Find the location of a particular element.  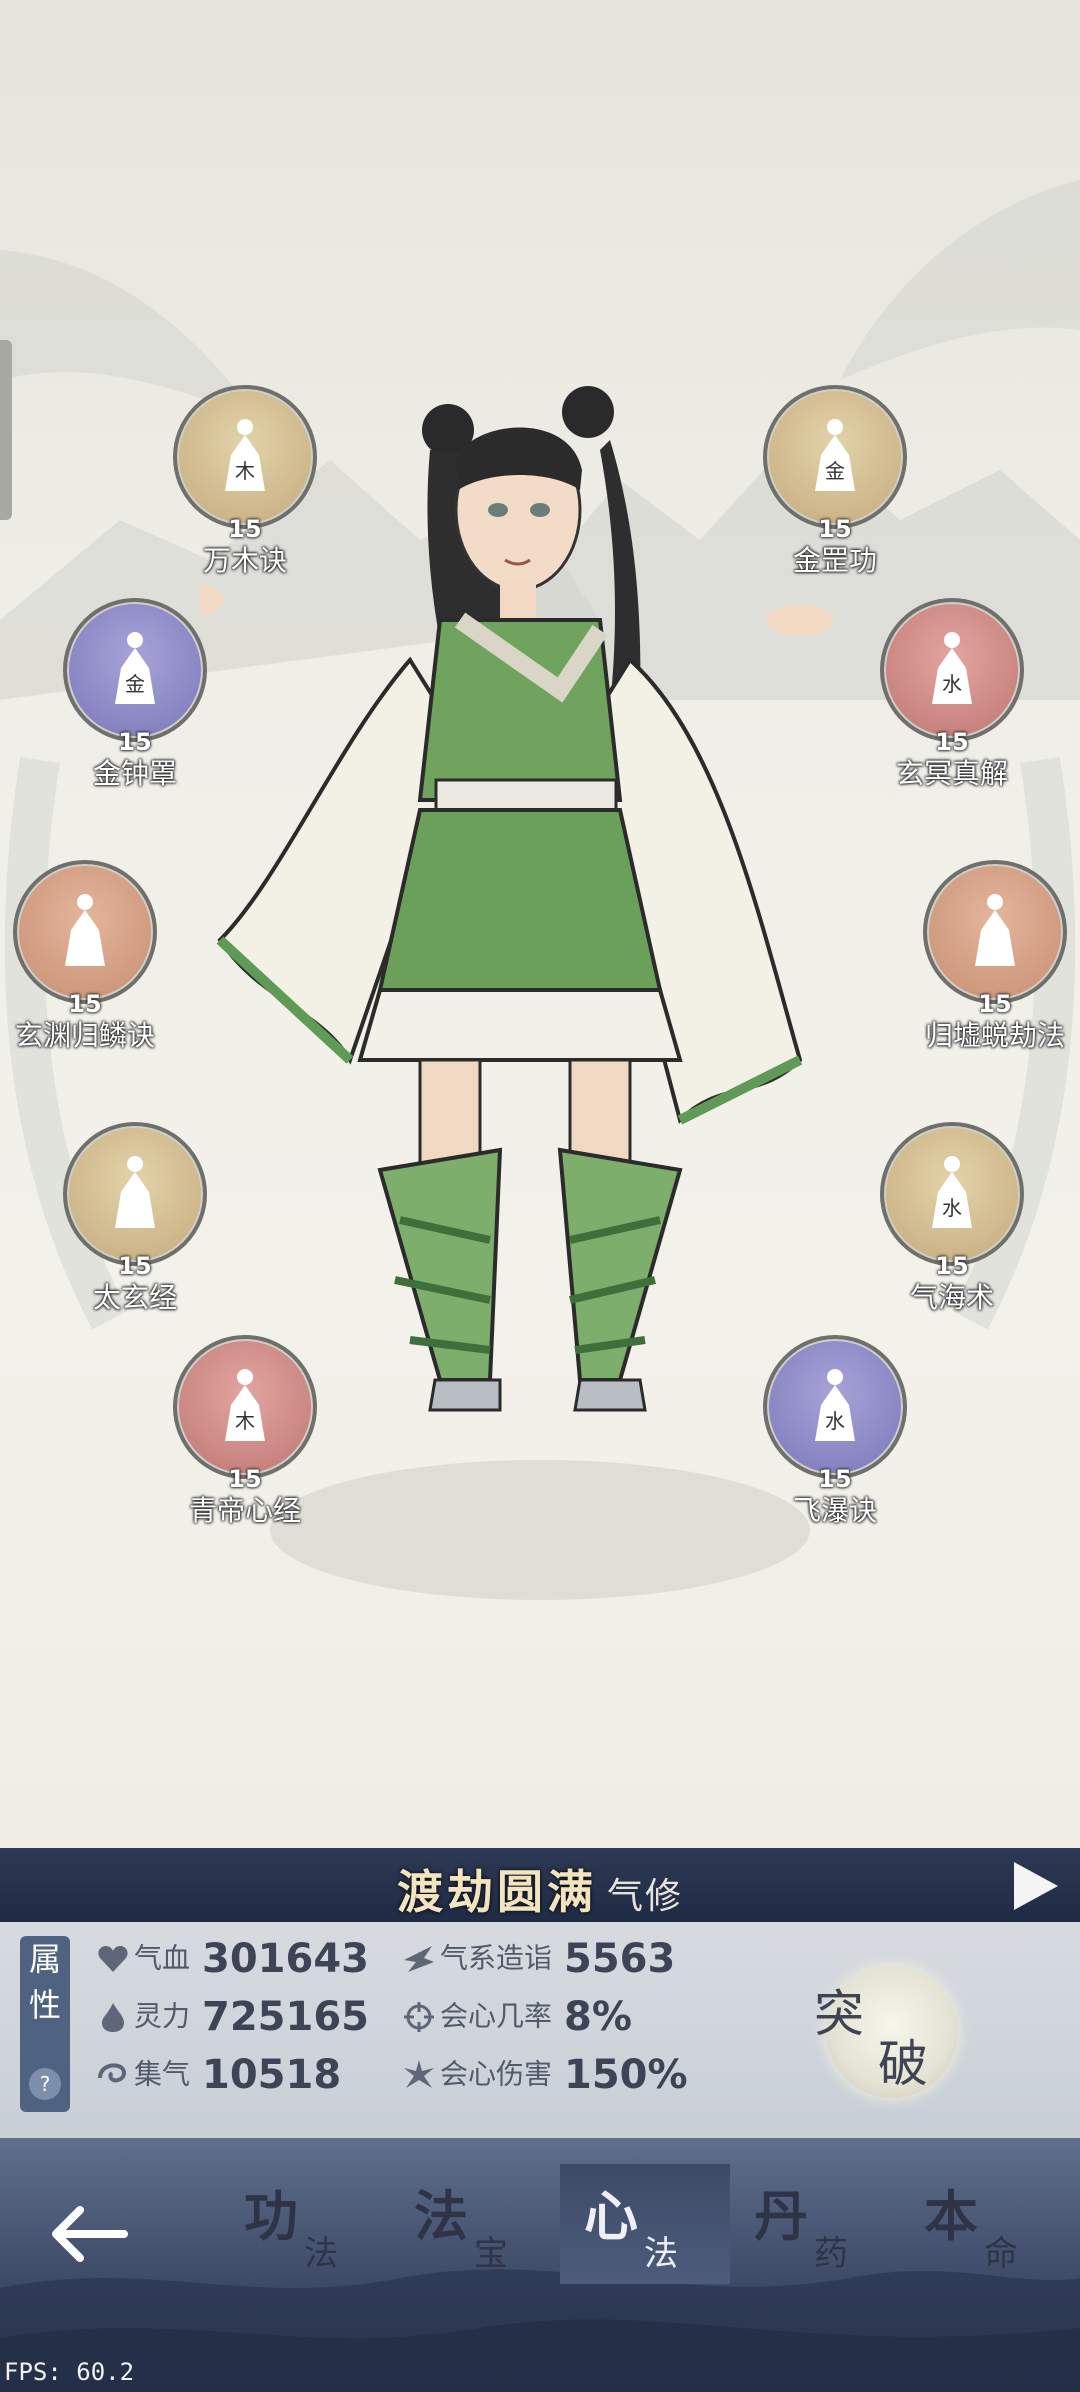

skill-feipu: 水 15 飞瀑诀 is located at coordinates (835, 1432).